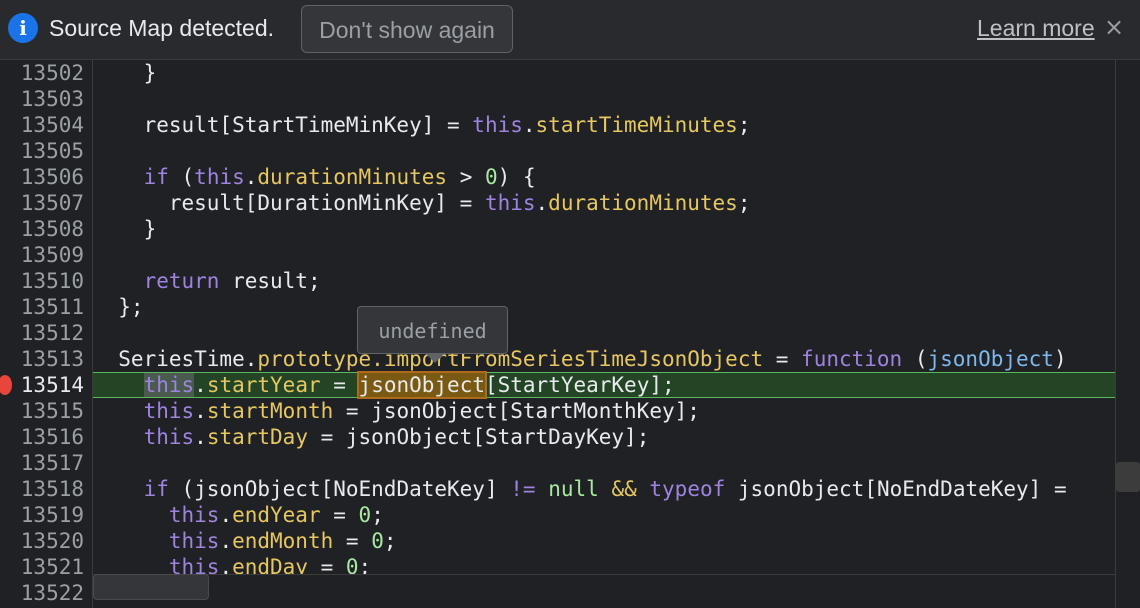 This screenshot has width=1140, height=608. What do you see at coordinates (687, 489) in the screenshot?
I see `code-token: typeof` at bounding box center [687, 489].